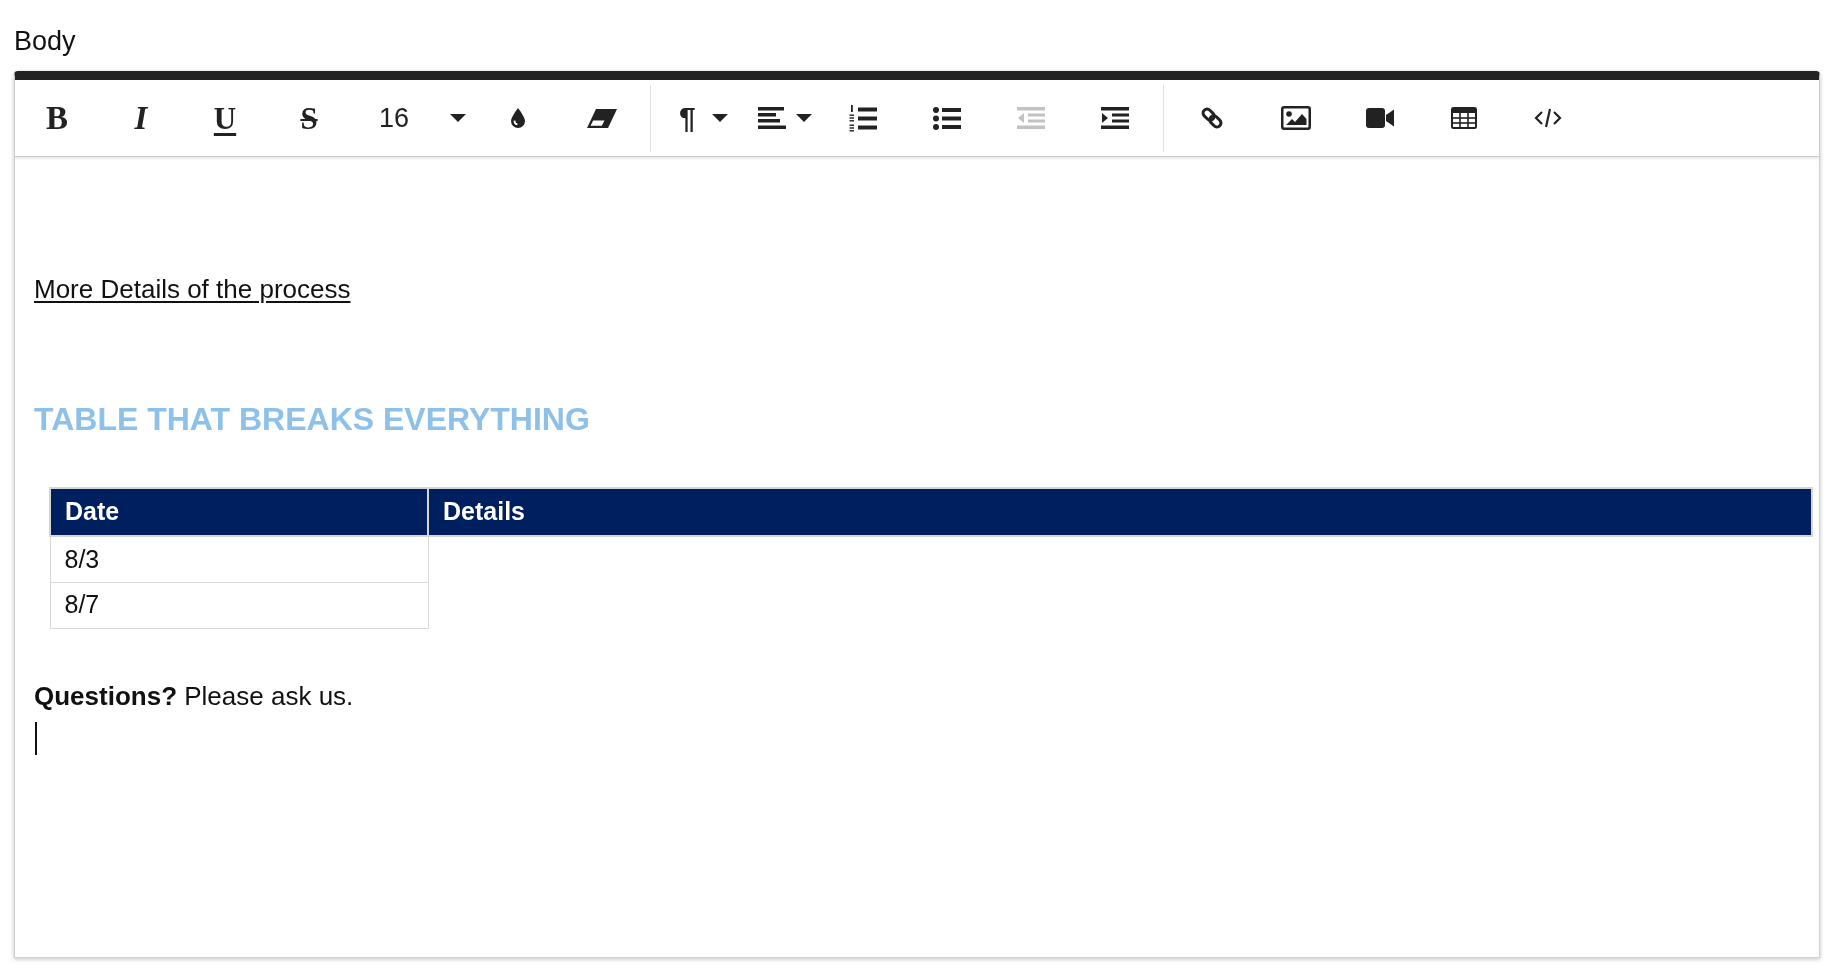 The height and width of the screenshot is (978, 1836). Describe the element at coordinates (1296, 118) in the screenshot. I see `image-icon` at that location.